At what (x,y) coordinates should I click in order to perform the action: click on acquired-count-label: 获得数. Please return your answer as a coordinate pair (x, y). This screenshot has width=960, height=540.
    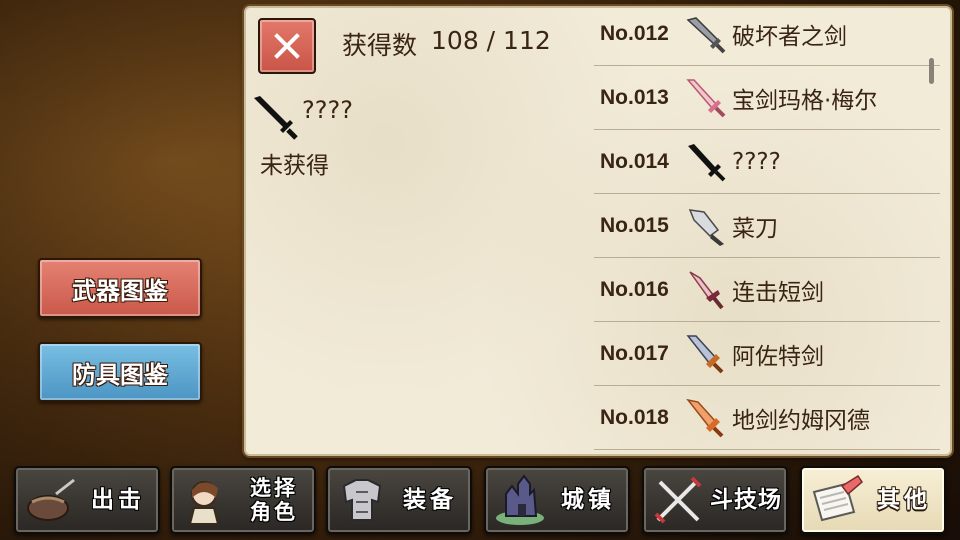
    Looking at the image, I should click on (380, 45).